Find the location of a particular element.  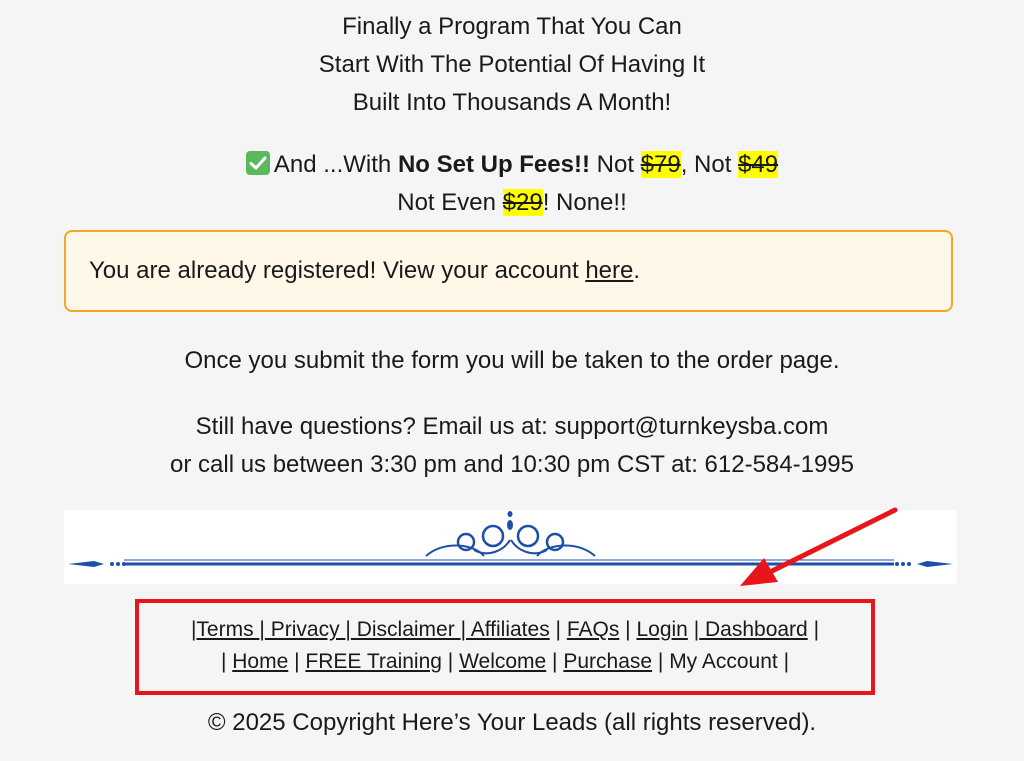

price-29: $29 is located at coordinates (522, 202).